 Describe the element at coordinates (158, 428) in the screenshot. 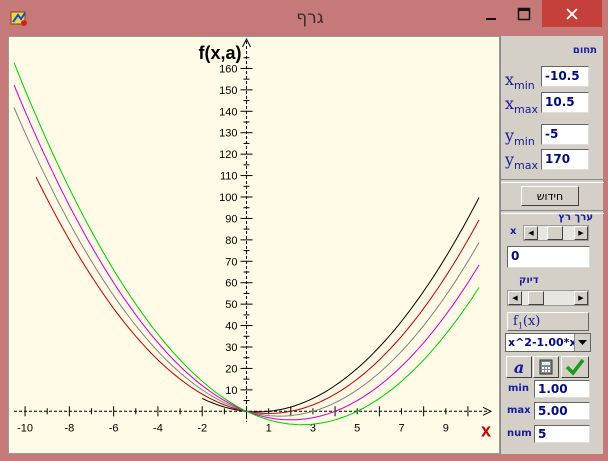

I see `x-tick-label: -4` at that location.